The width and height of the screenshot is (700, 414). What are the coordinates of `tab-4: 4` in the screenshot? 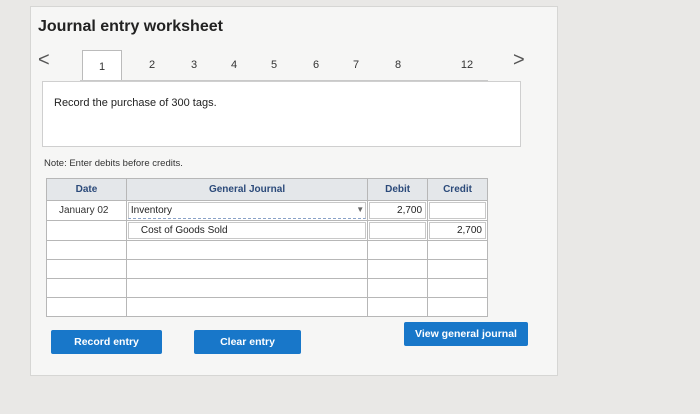 It's located at (234, 65).